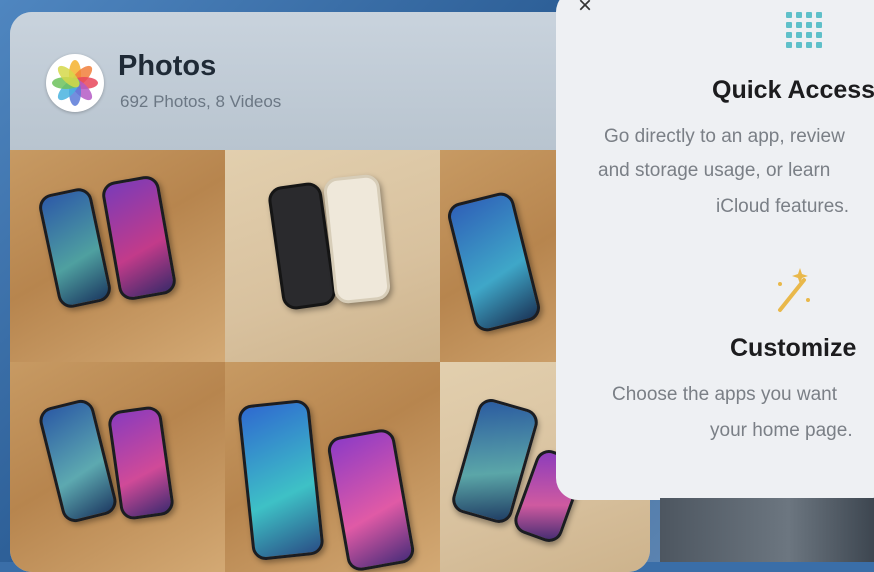 The height and width of the screenshot is (572, 874). What do you see at coordinates (805, 32) in the screenshot?
I see `grid-dots-icon` at bounding box center [805, 32].